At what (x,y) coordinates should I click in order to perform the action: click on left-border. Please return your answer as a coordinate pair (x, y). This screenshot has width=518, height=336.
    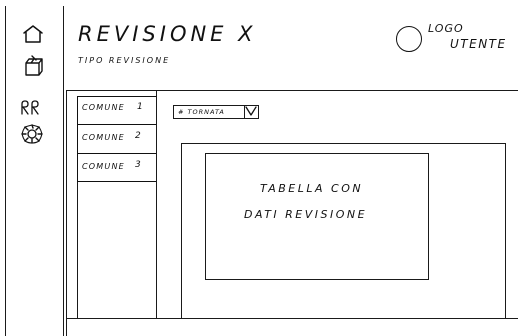
    Looking at the image, I should click on (5, 171).